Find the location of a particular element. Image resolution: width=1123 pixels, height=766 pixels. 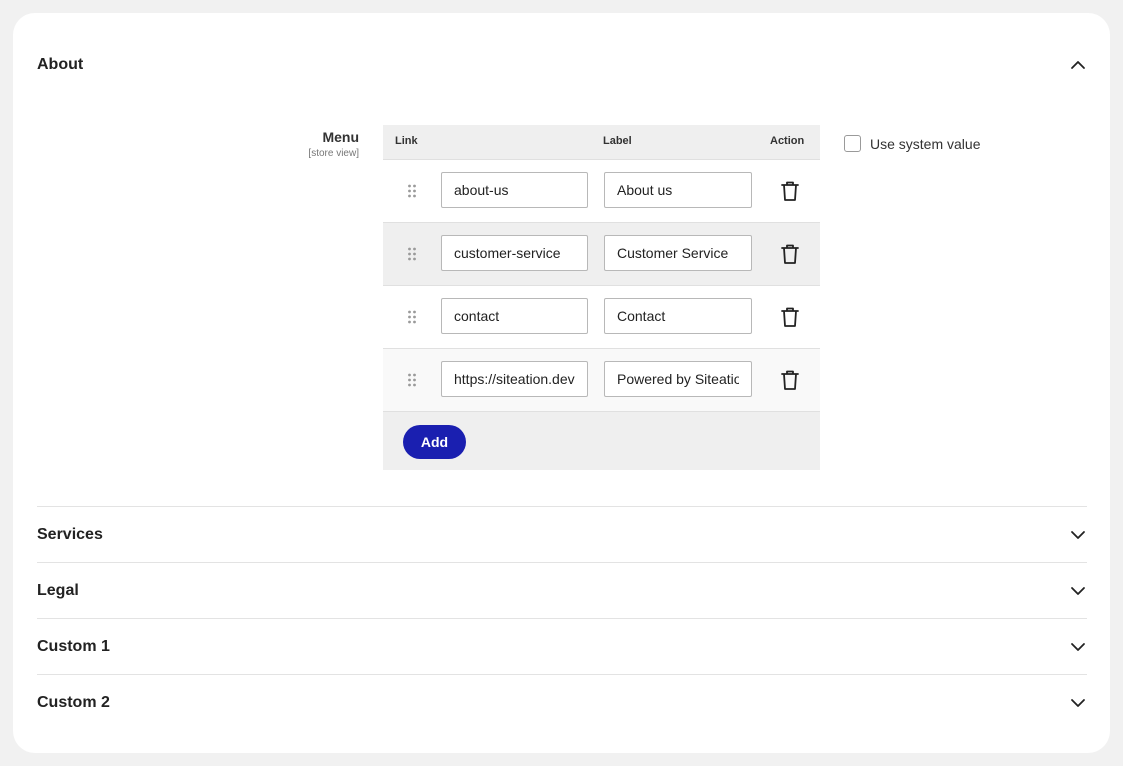

column-header-link: Link is located at coordinates (406, 141).